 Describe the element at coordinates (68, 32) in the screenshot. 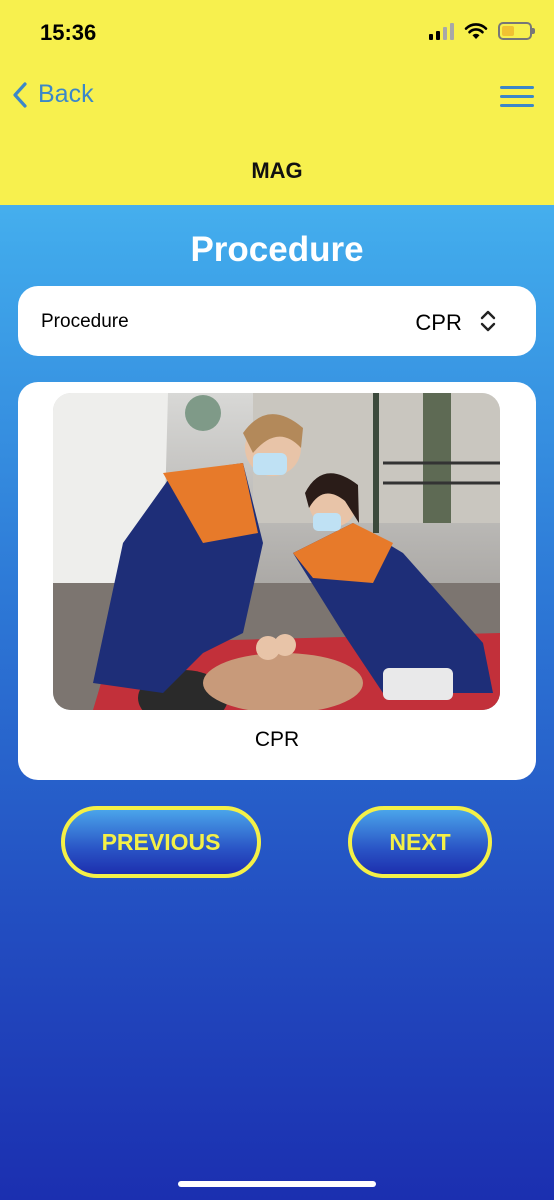

I see `status-time: 15:36` at that location.